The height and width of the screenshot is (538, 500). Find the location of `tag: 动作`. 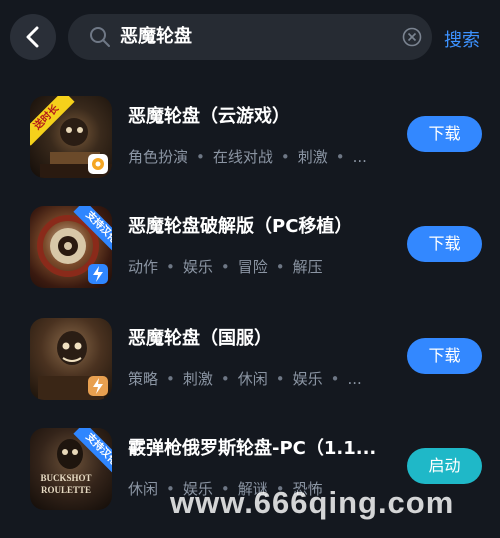

tag: 动作 is located at coordinates (143, 267).